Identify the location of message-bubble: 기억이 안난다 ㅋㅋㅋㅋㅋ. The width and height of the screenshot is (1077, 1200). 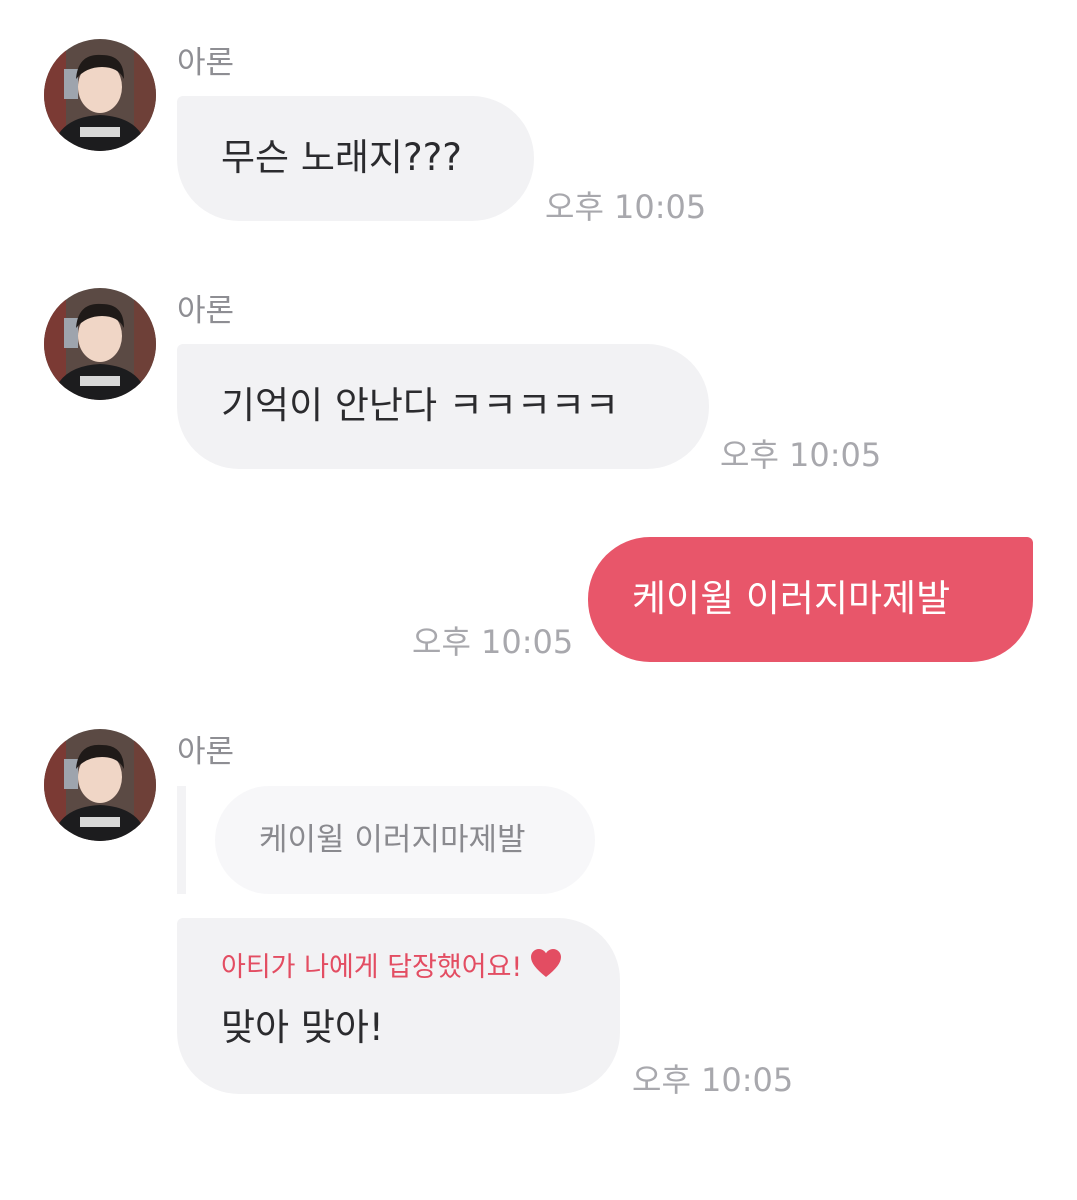
(443, 406).